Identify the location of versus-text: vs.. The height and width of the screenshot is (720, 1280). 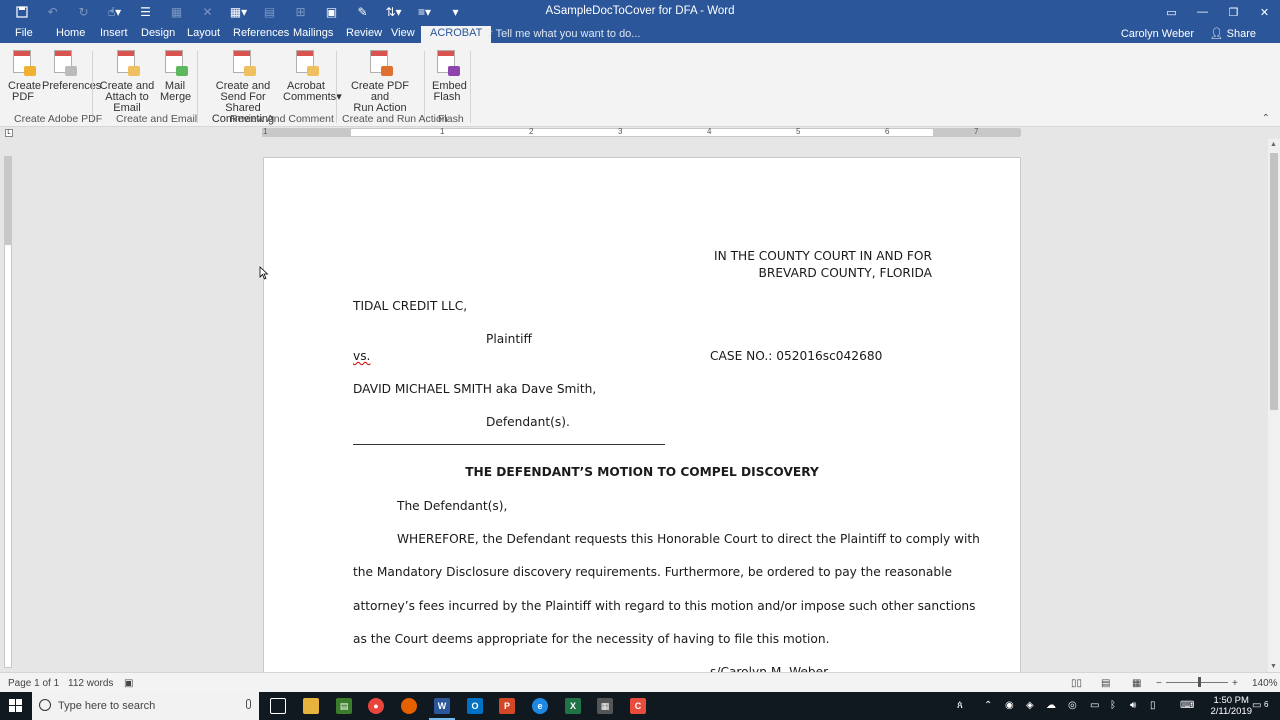
(362, 356).